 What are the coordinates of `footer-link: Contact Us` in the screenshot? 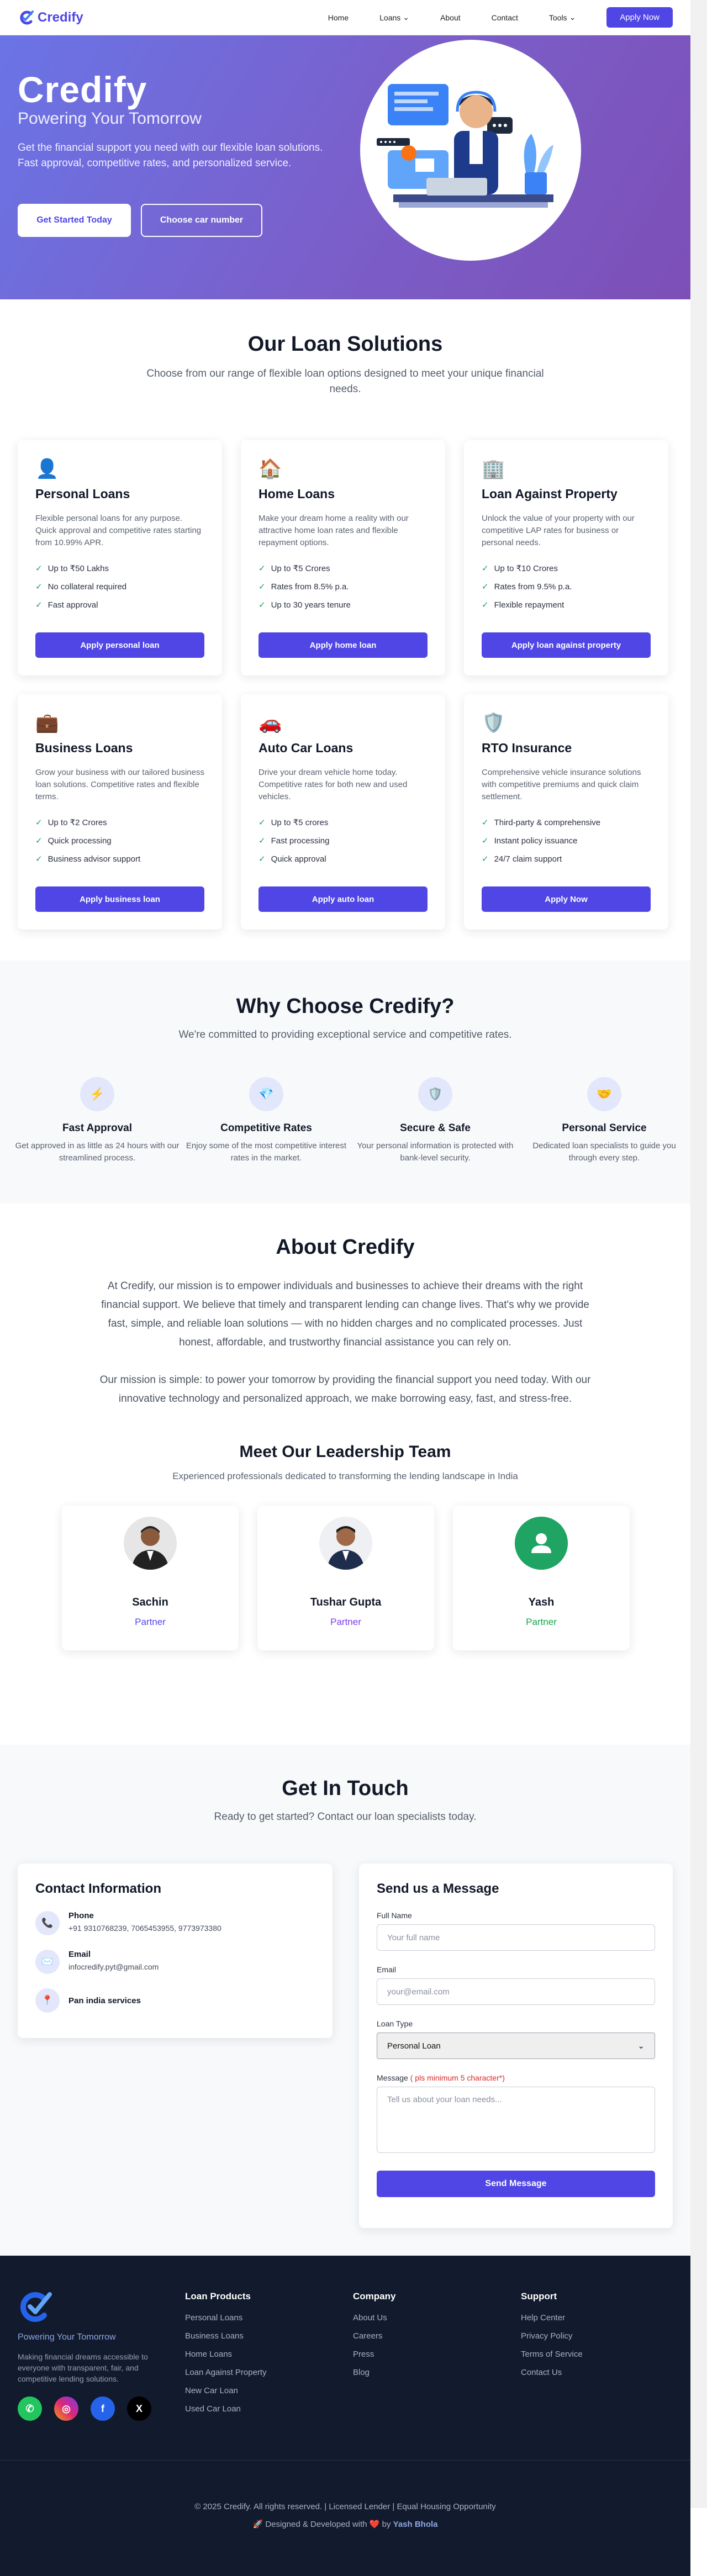 It's located at (601, 2372).